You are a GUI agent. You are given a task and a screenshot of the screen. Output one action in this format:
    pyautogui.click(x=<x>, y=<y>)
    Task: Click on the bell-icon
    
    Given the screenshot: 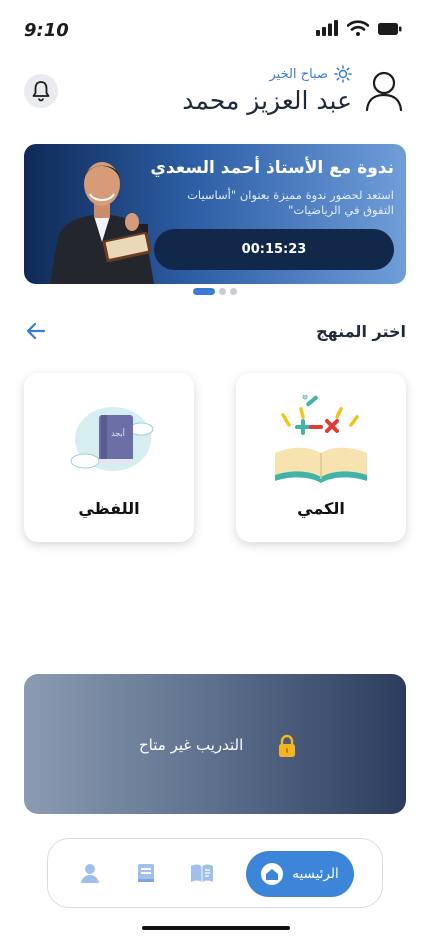 What is the action you would take?
    pyautogui.click(x=41, y=91)
    